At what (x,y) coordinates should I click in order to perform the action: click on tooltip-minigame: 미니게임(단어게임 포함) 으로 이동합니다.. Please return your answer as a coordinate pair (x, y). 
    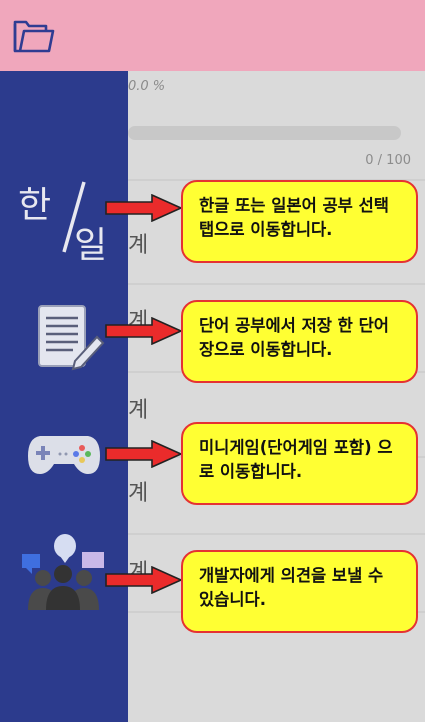
    Looking at the image, I should click on (299, 463).